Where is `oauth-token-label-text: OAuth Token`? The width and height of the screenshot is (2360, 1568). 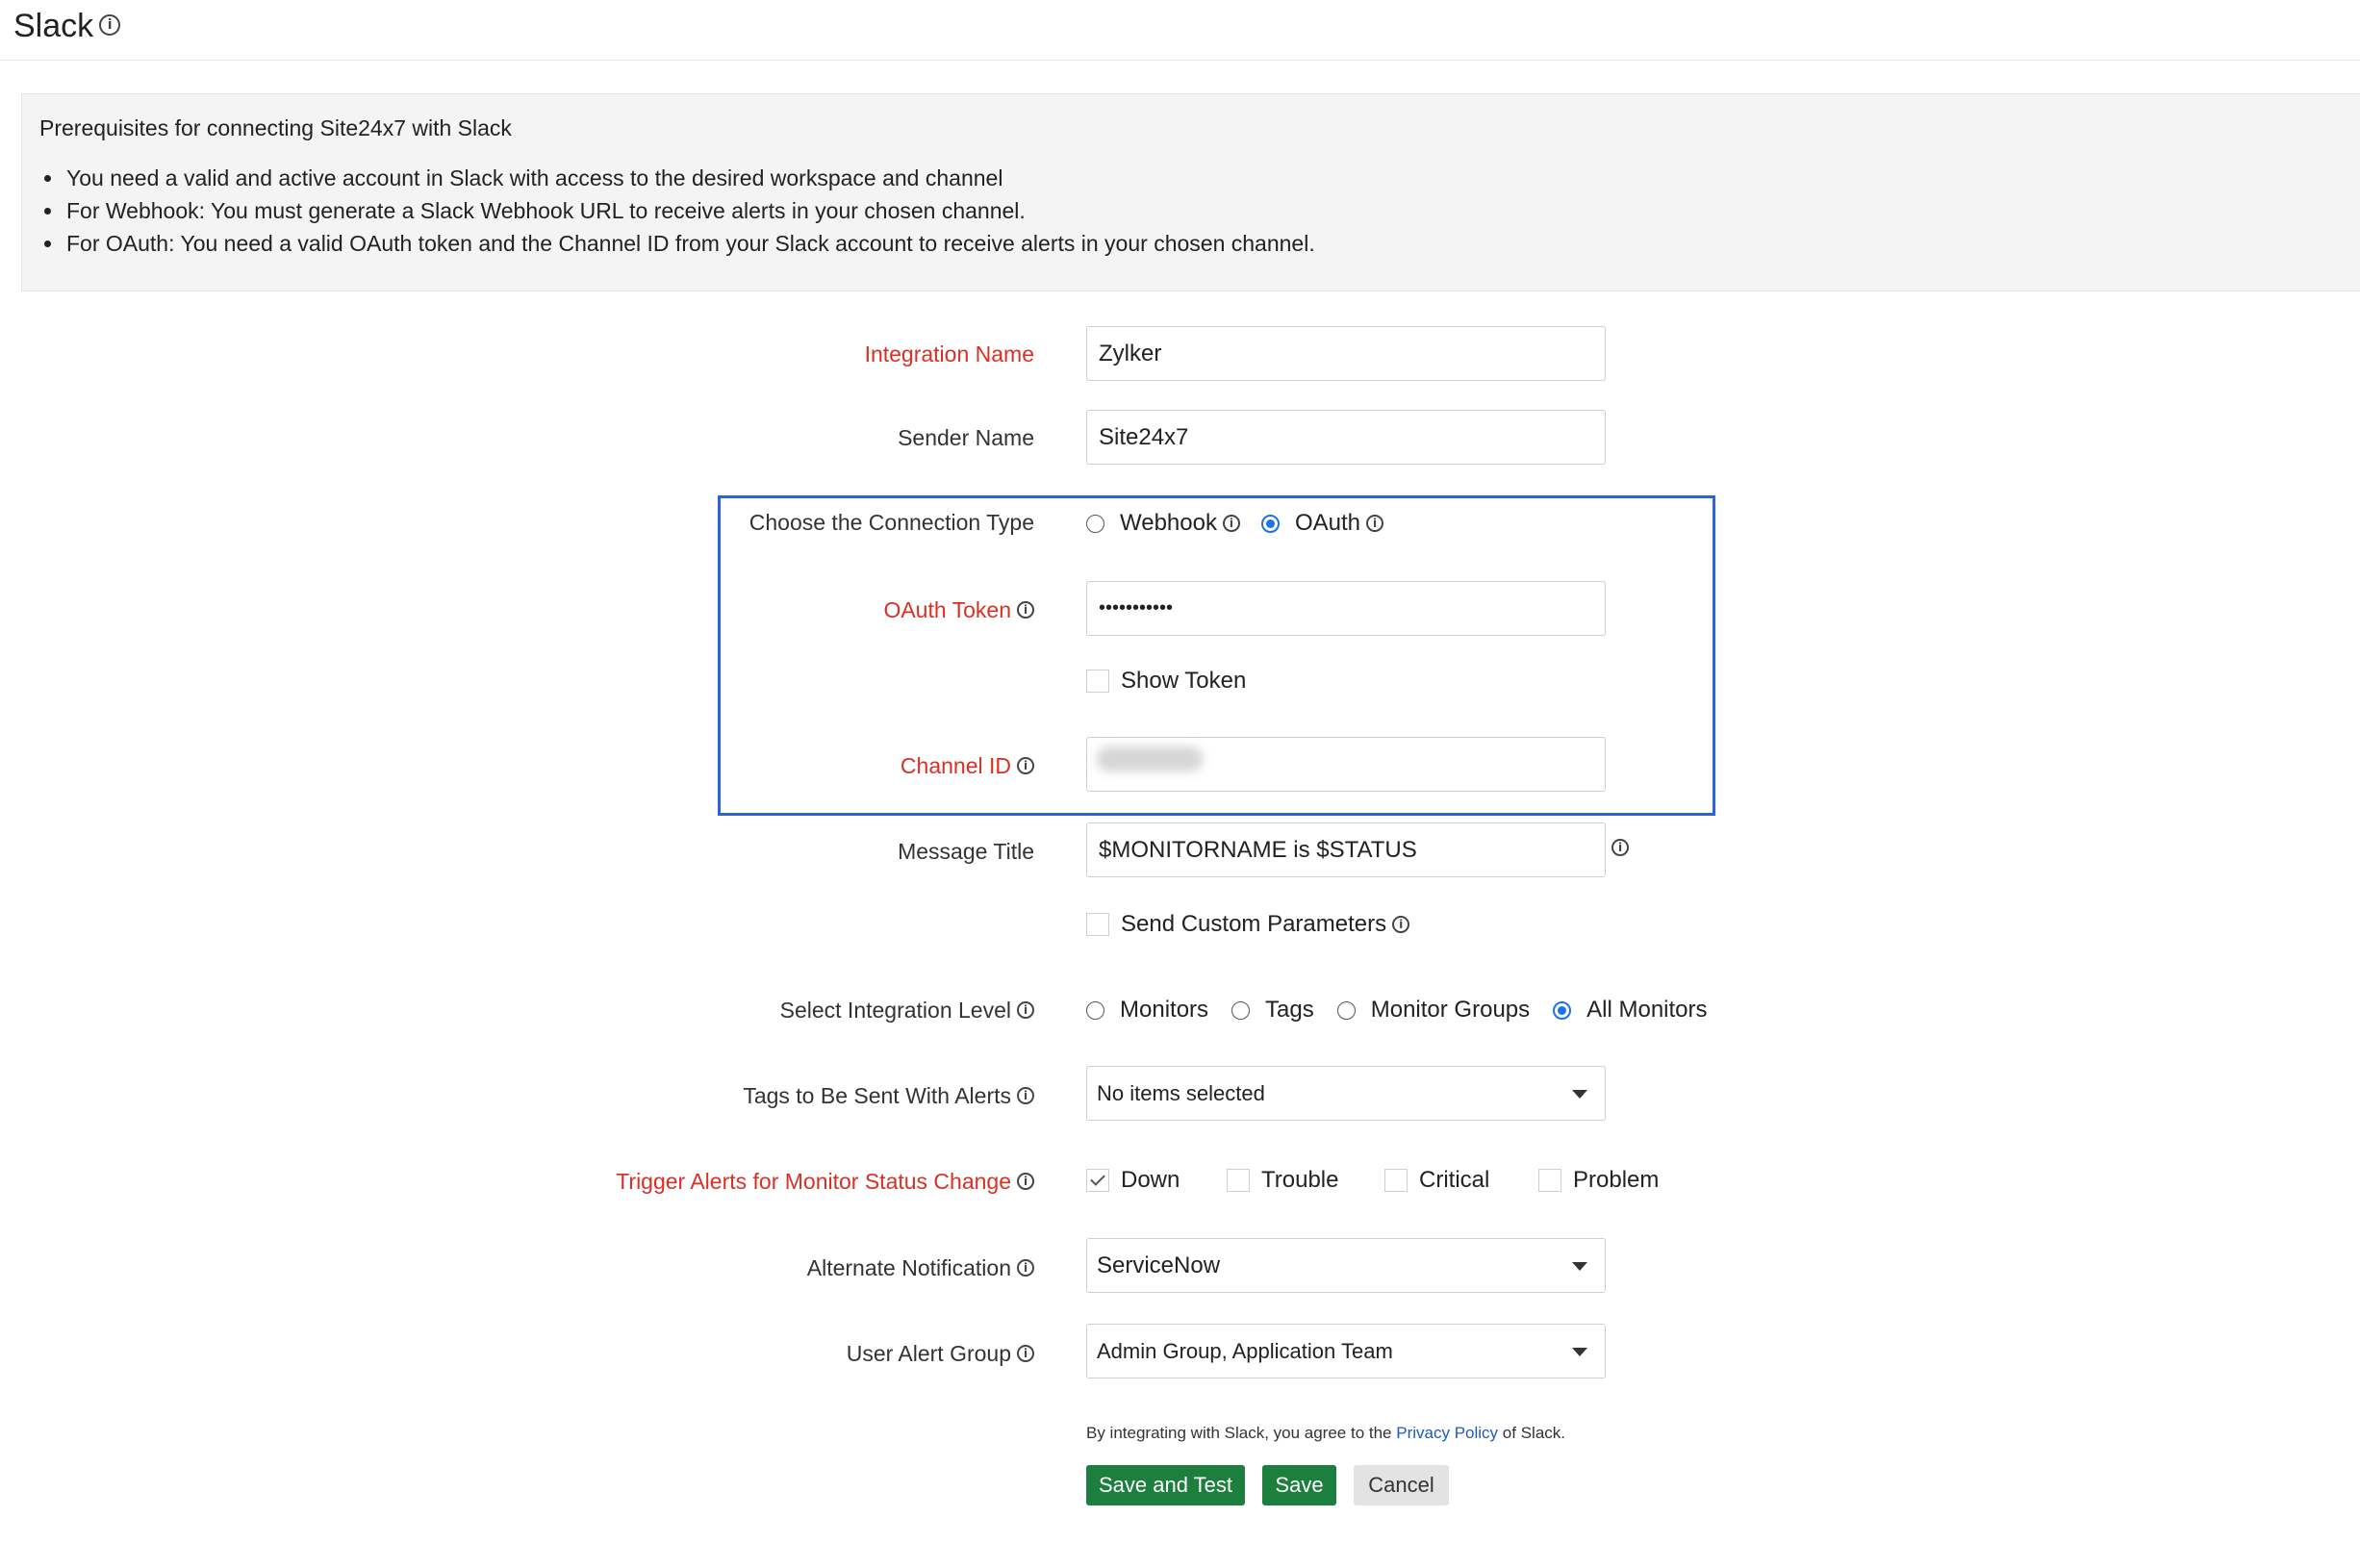 oauth-token-label-text: OAuth Token is located at coordinates (947, 609).